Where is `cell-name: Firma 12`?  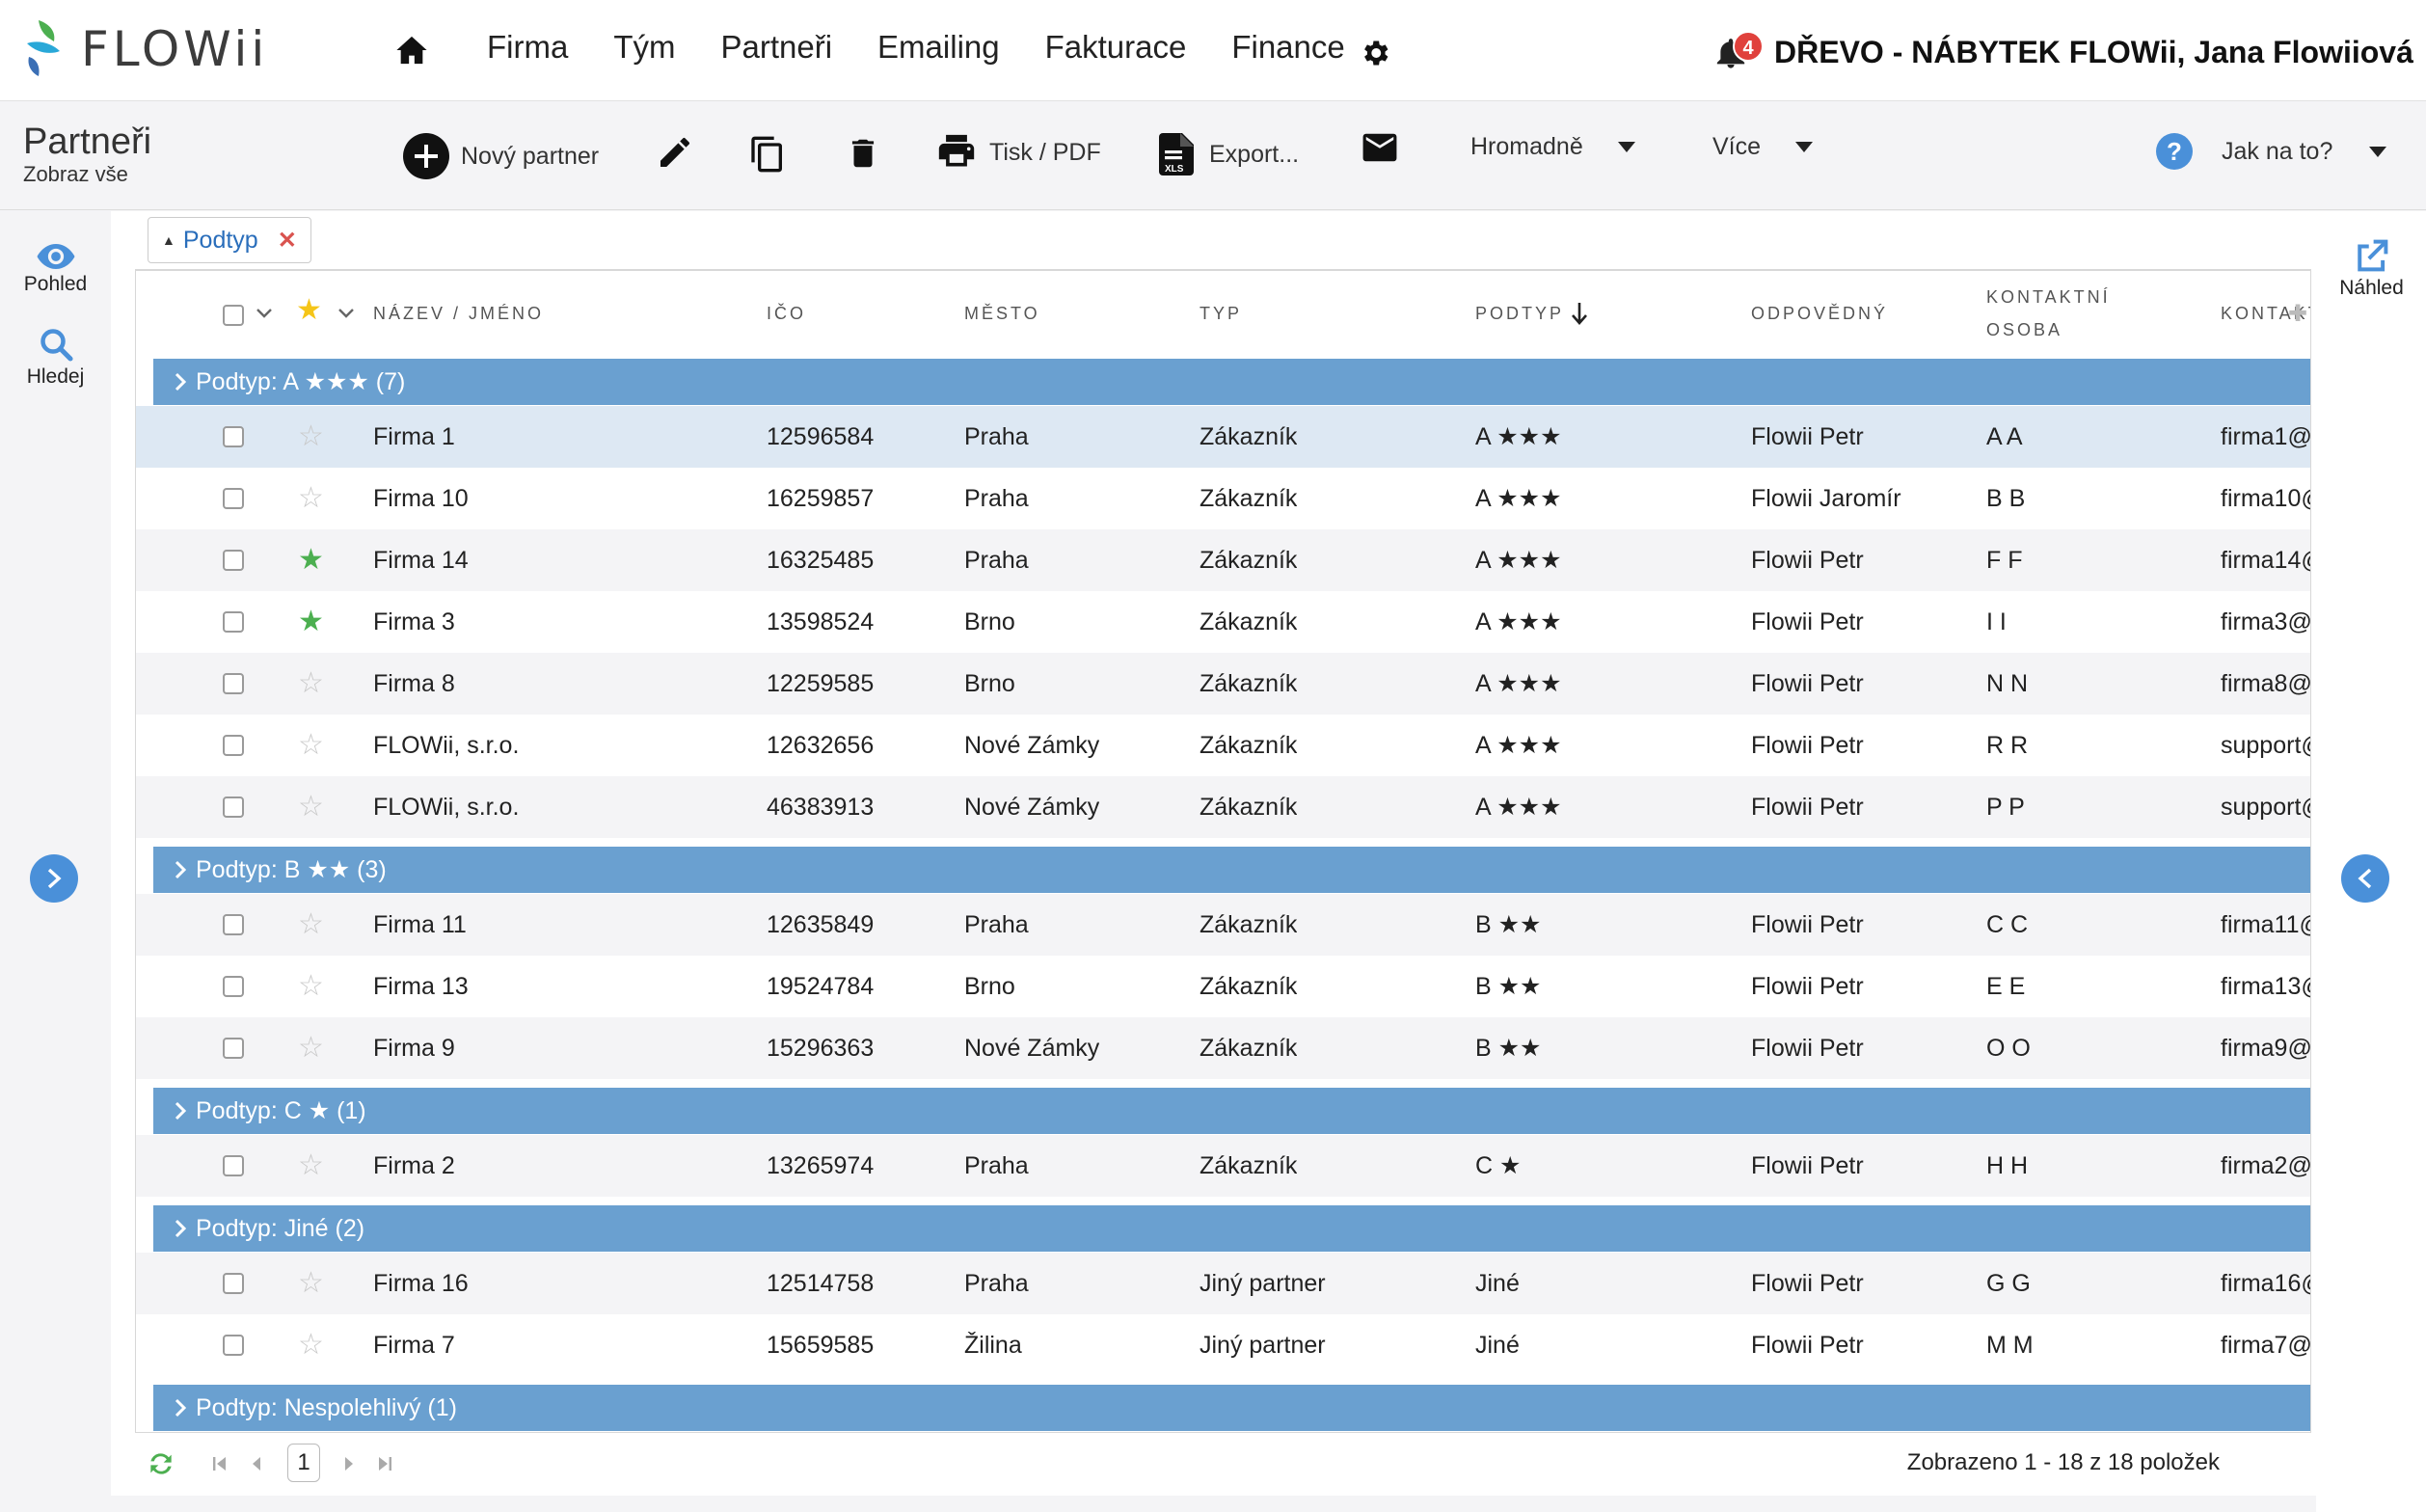 cell-name: Firma 12 is located at coordinates (421, 1432).